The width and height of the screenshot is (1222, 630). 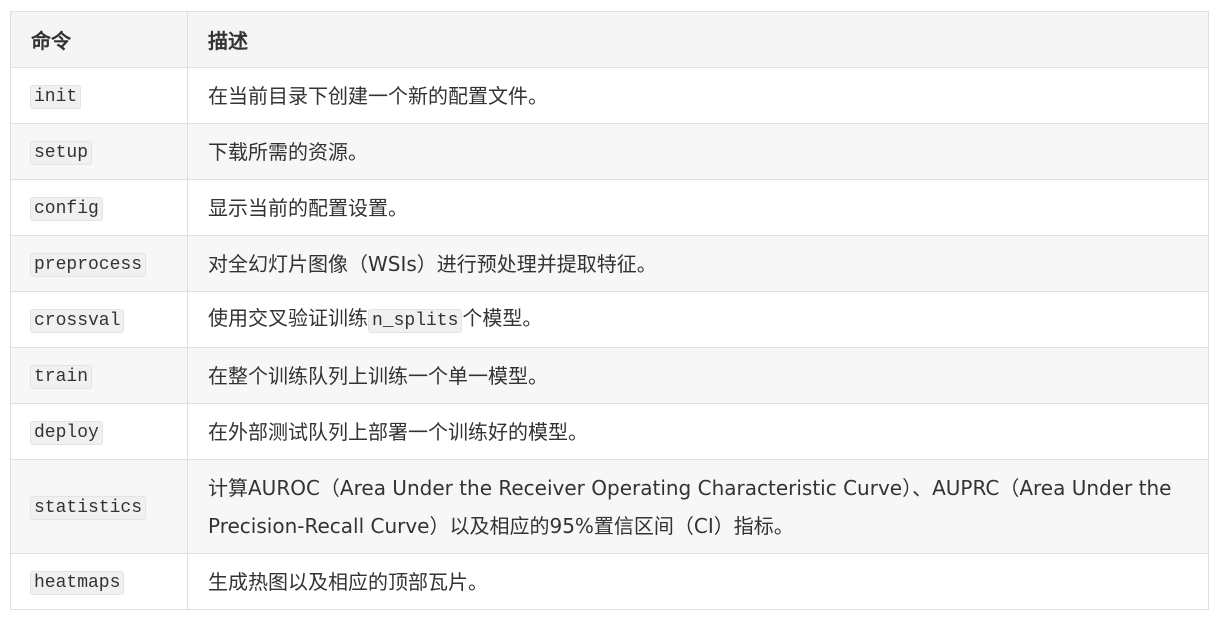 I want to click on description-text: 使用交叉验证训练, so click(x=288, y=318).